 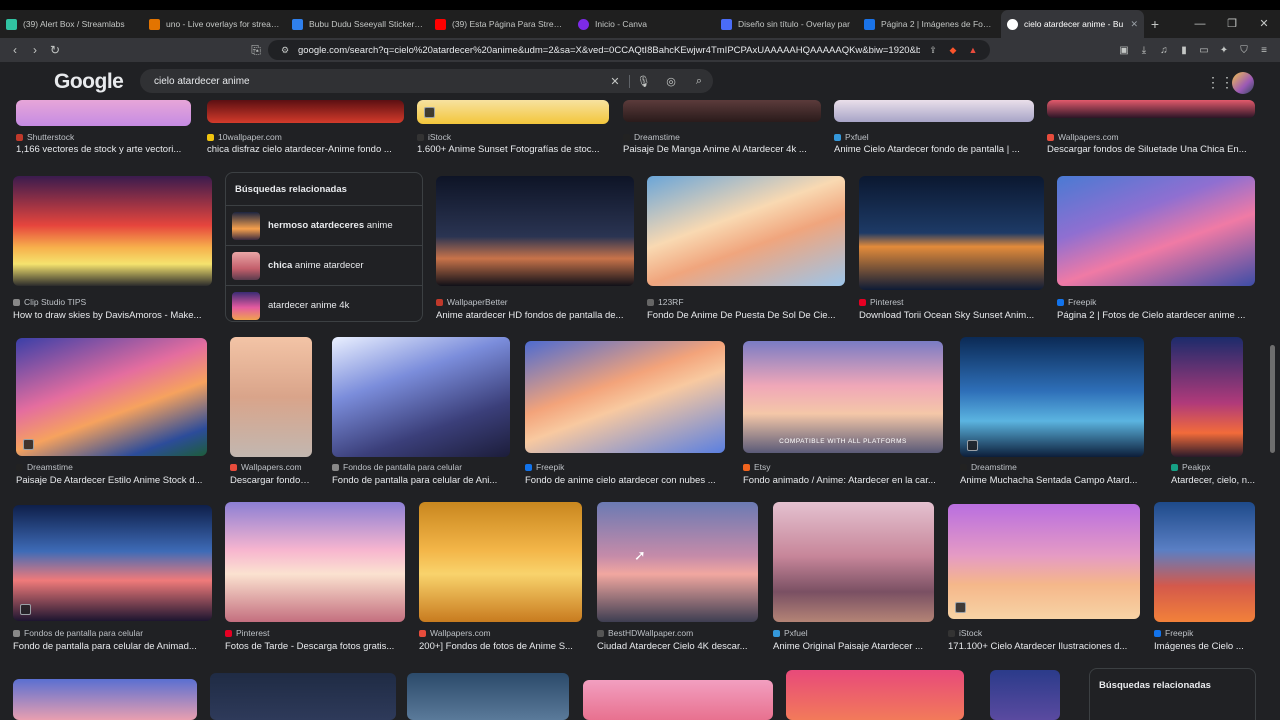 What do you see at coordinates (665, 302) in the screenshot?
I see `result-source: 123RF` at bounding box center [665, 302].